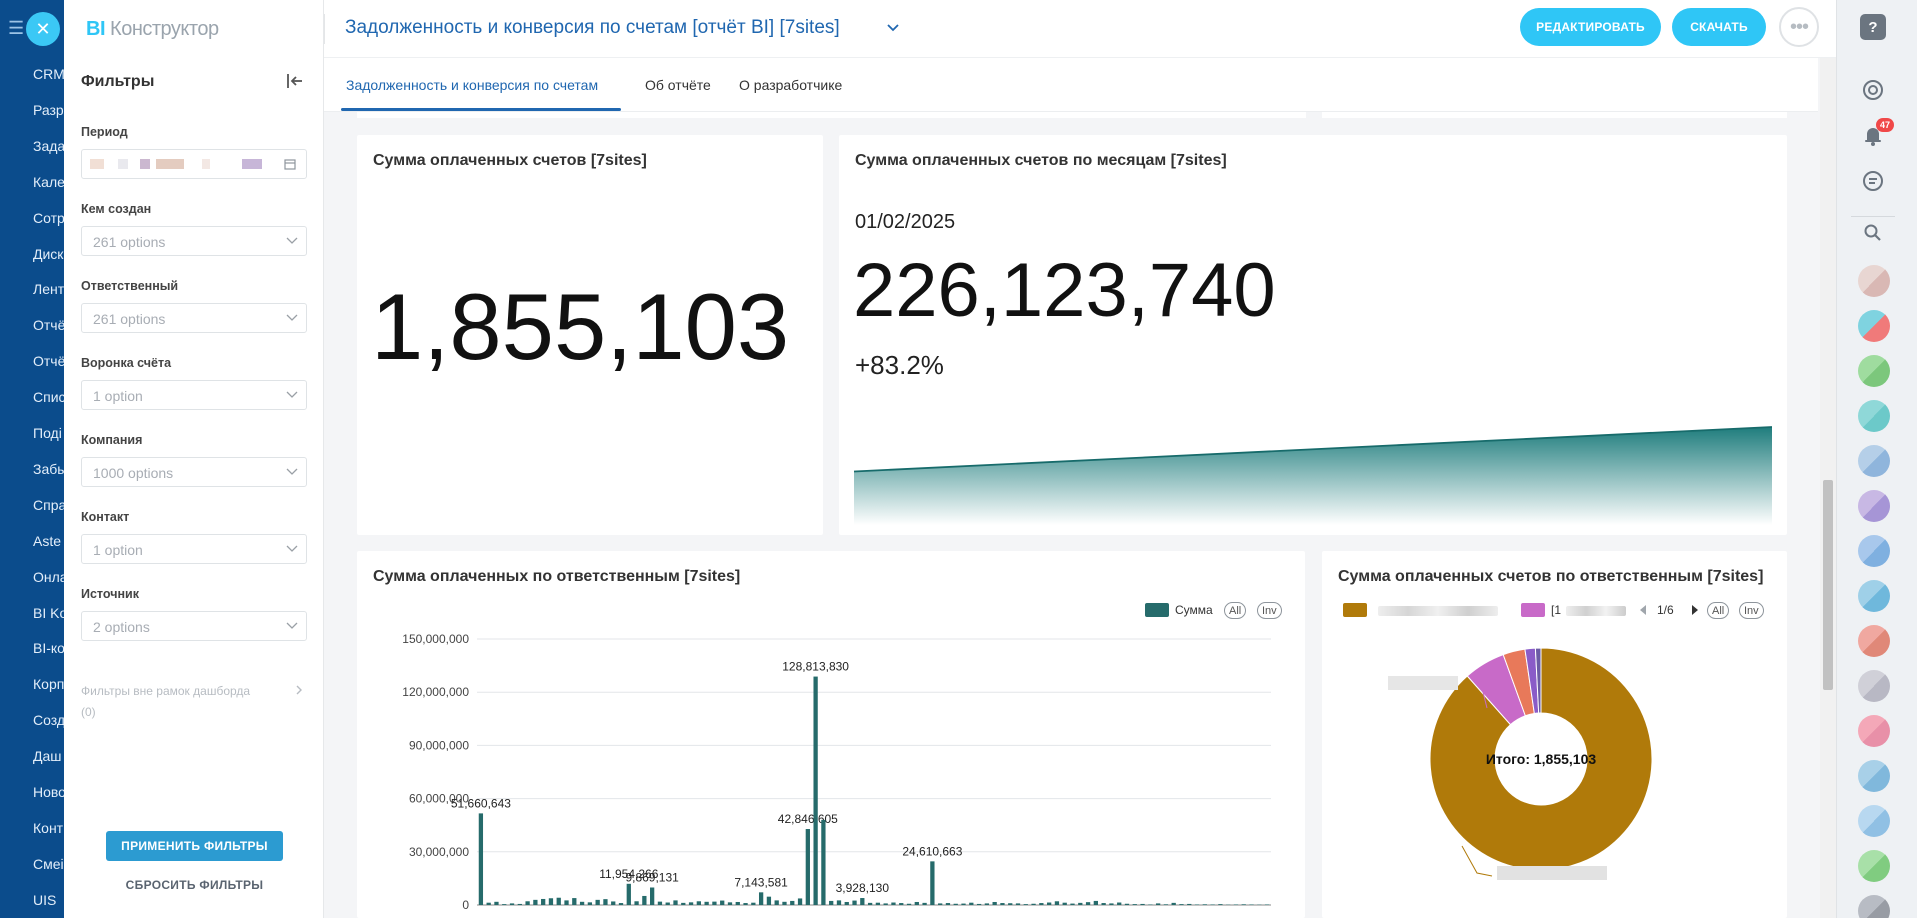  I want to click on download-button: СКАЧАТЬ, so click(1719, 27).